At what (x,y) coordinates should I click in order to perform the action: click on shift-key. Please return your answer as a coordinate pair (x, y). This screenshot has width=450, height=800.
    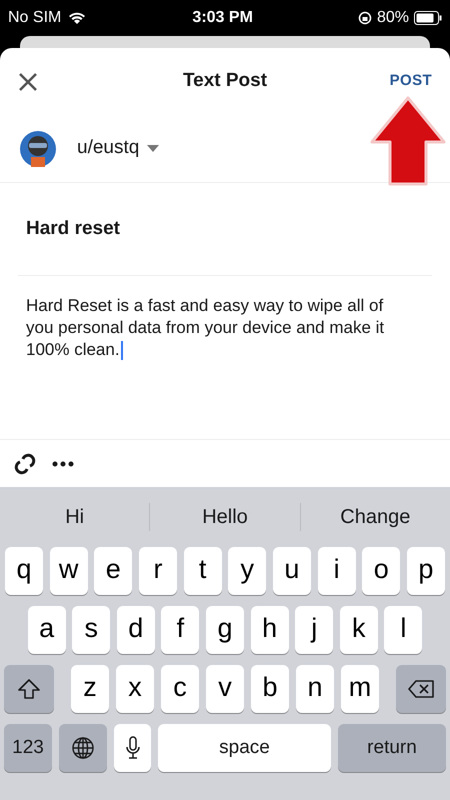
    Looking at the image, I should click on (29, 689).